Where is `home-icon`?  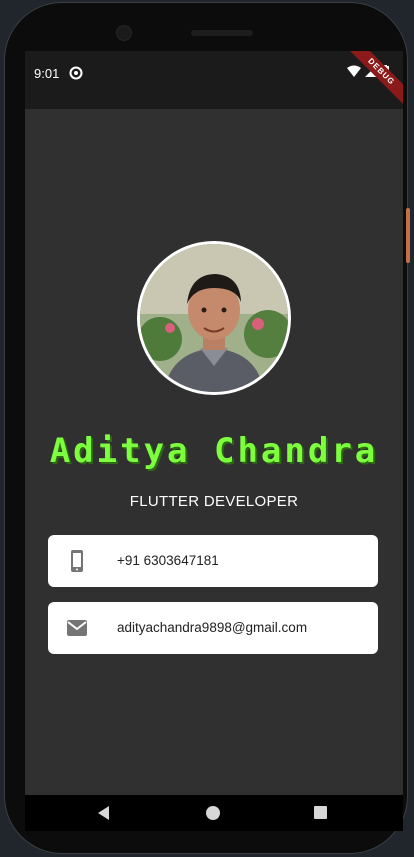
home-icon is located at coordinates (213, 813).